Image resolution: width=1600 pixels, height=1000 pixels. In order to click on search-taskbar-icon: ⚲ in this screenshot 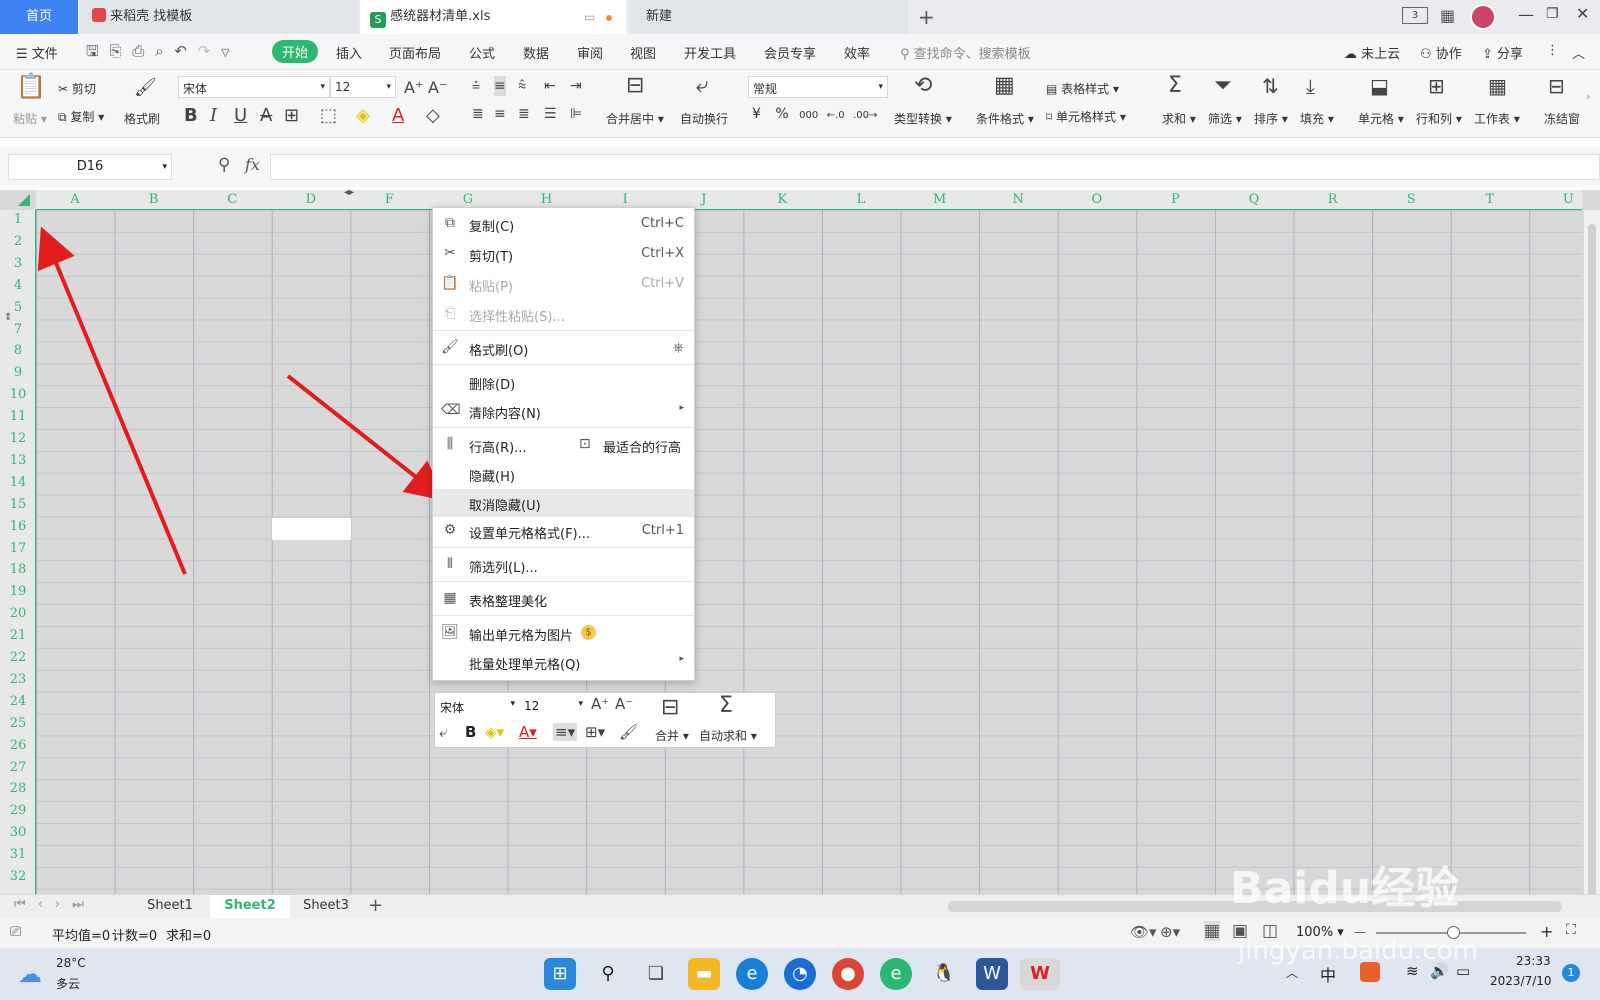, I will do `click(608, 974)`.